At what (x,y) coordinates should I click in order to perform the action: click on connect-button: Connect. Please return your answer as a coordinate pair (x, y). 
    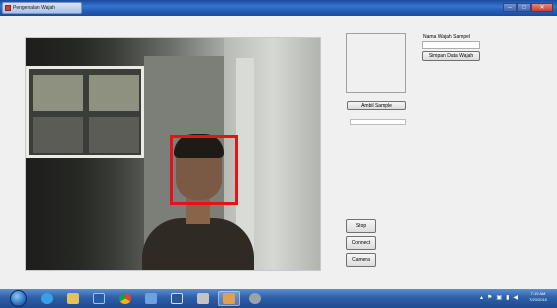
    Looking at the image, I should click on (361, 243).